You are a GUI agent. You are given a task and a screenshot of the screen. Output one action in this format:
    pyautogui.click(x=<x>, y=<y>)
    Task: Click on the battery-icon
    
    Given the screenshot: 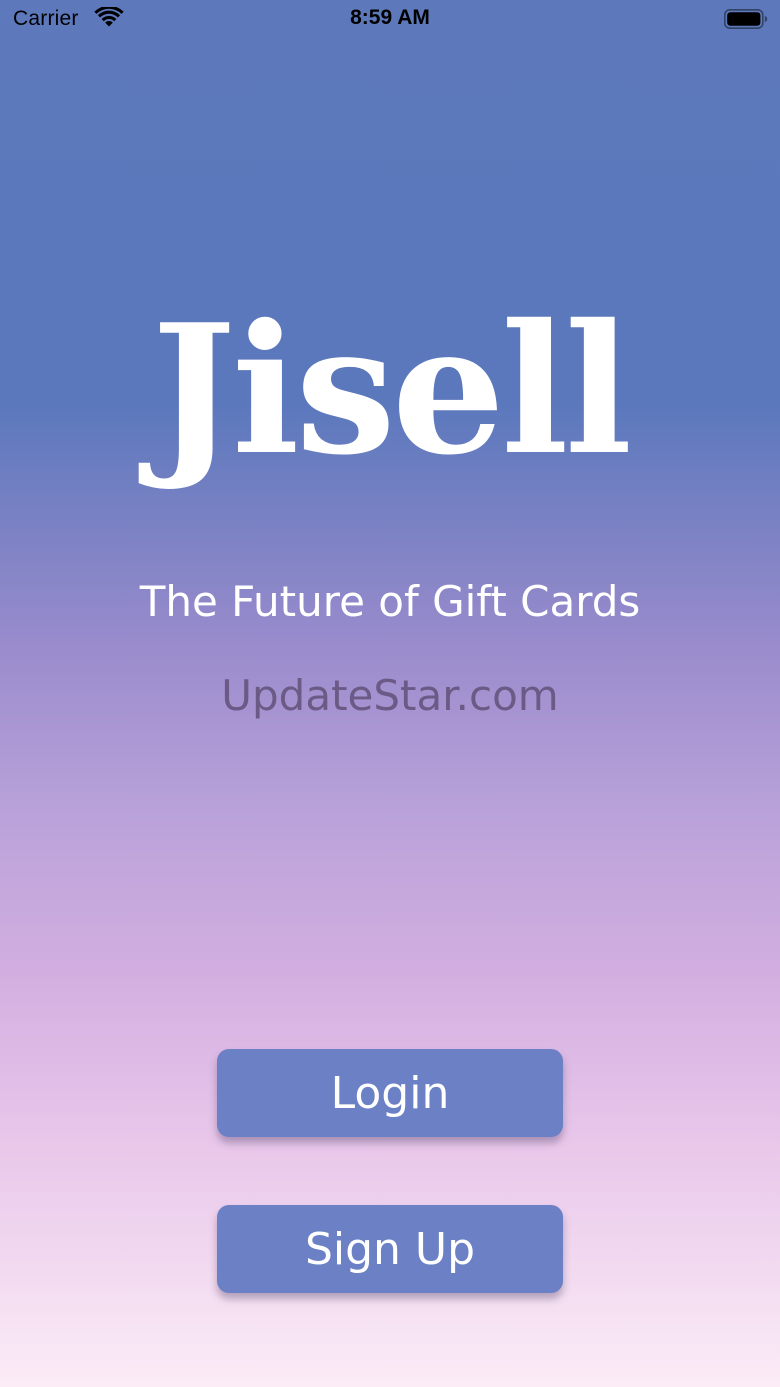 What is the action you would take?
    pyautogui.click(x=746, y=19)
    